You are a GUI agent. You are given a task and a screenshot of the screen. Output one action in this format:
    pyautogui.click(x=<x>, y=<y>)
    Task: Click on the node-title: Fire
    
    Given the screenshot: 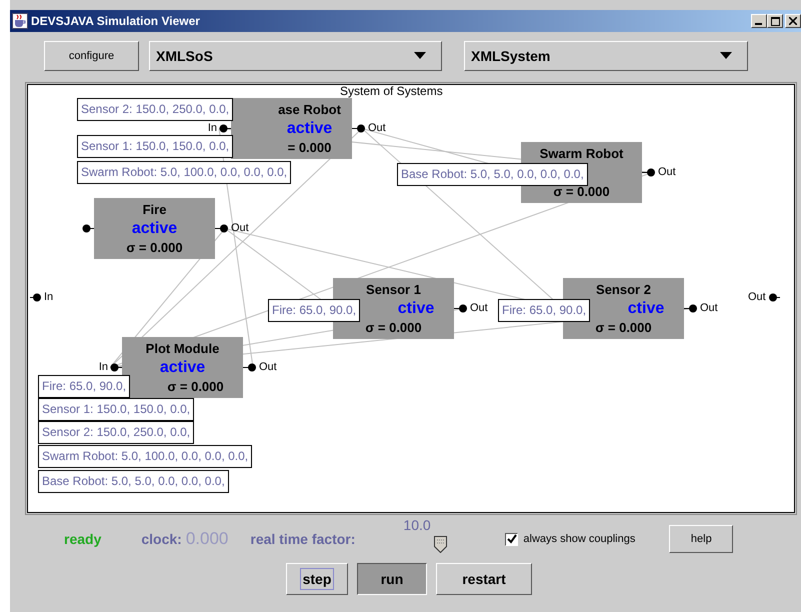 What is the action you would take?
    pyautogui.click(x=154, y=210)
    